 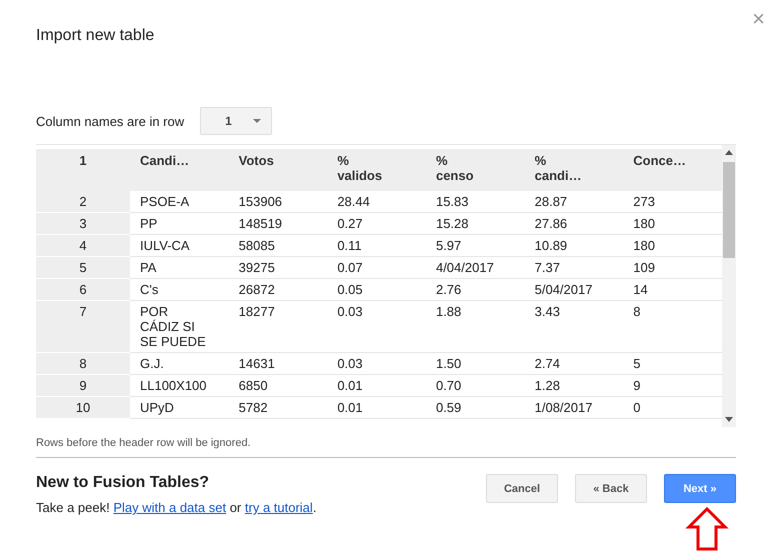 I want to click on row-number: 9, so click(x=83, y=385).